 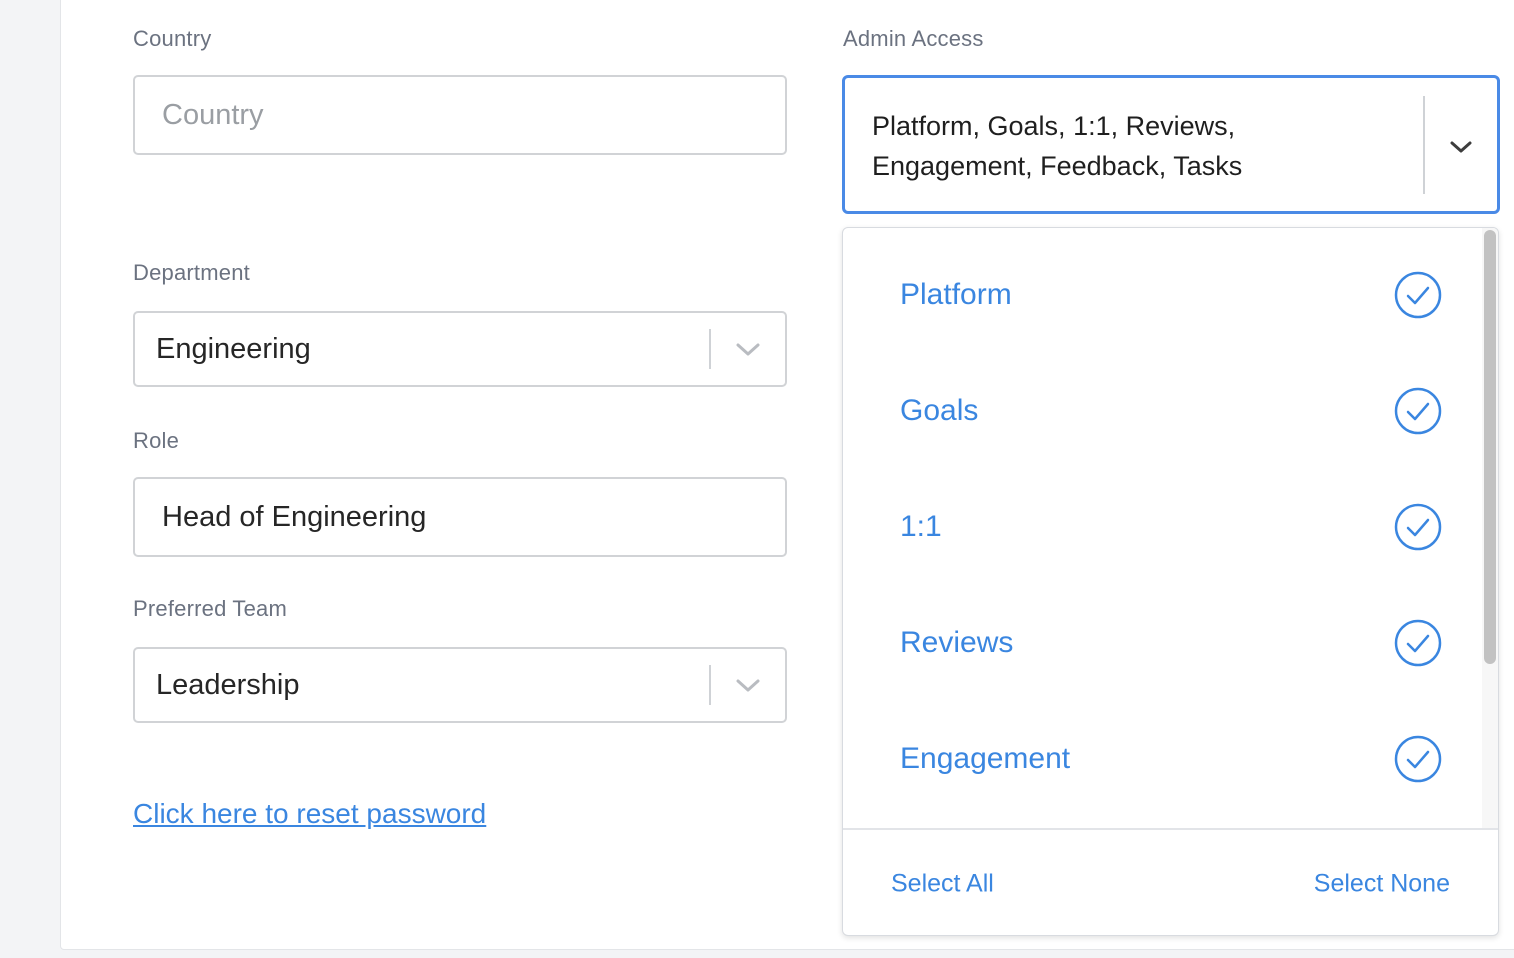 What do you see at coordinates (1490, 447) in the screenshot?
I see `scrollbar-thumb` at bounding box center [1490, 447].